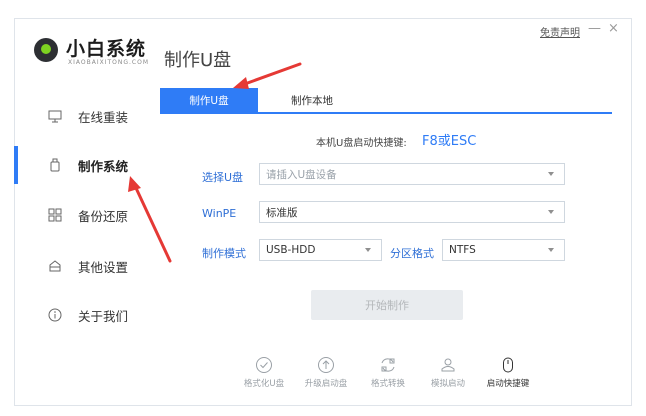 This screenshot has width=646, height=416. I want to click on mode-dropdown: USB-HDD, so click(320, 250).